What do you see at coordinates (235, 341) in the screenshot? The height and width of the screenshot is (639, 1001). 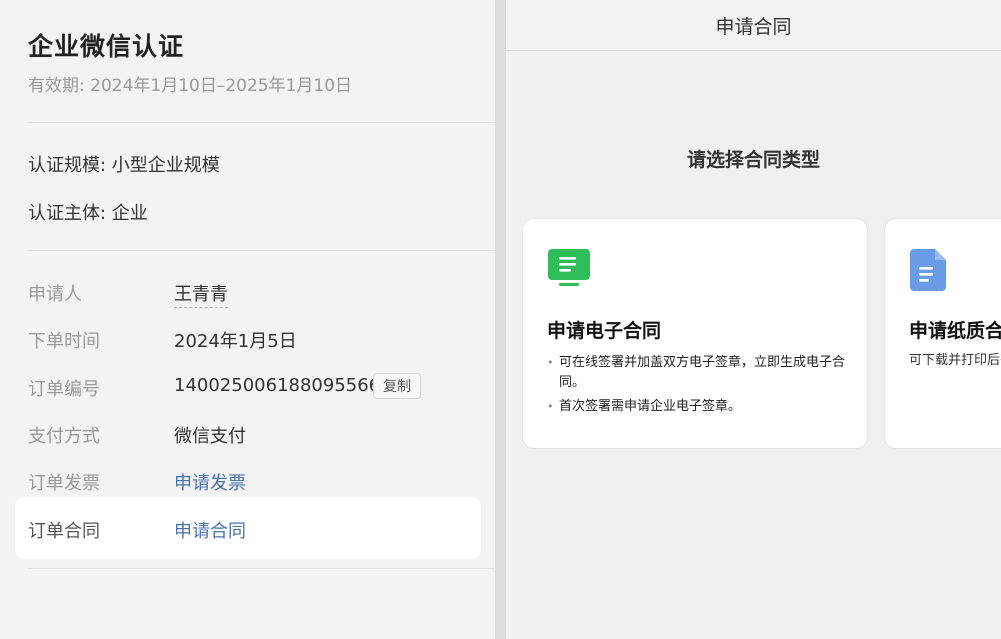 I see `order-time-value: 2024年1月5日` at bounding box center [235, 341].